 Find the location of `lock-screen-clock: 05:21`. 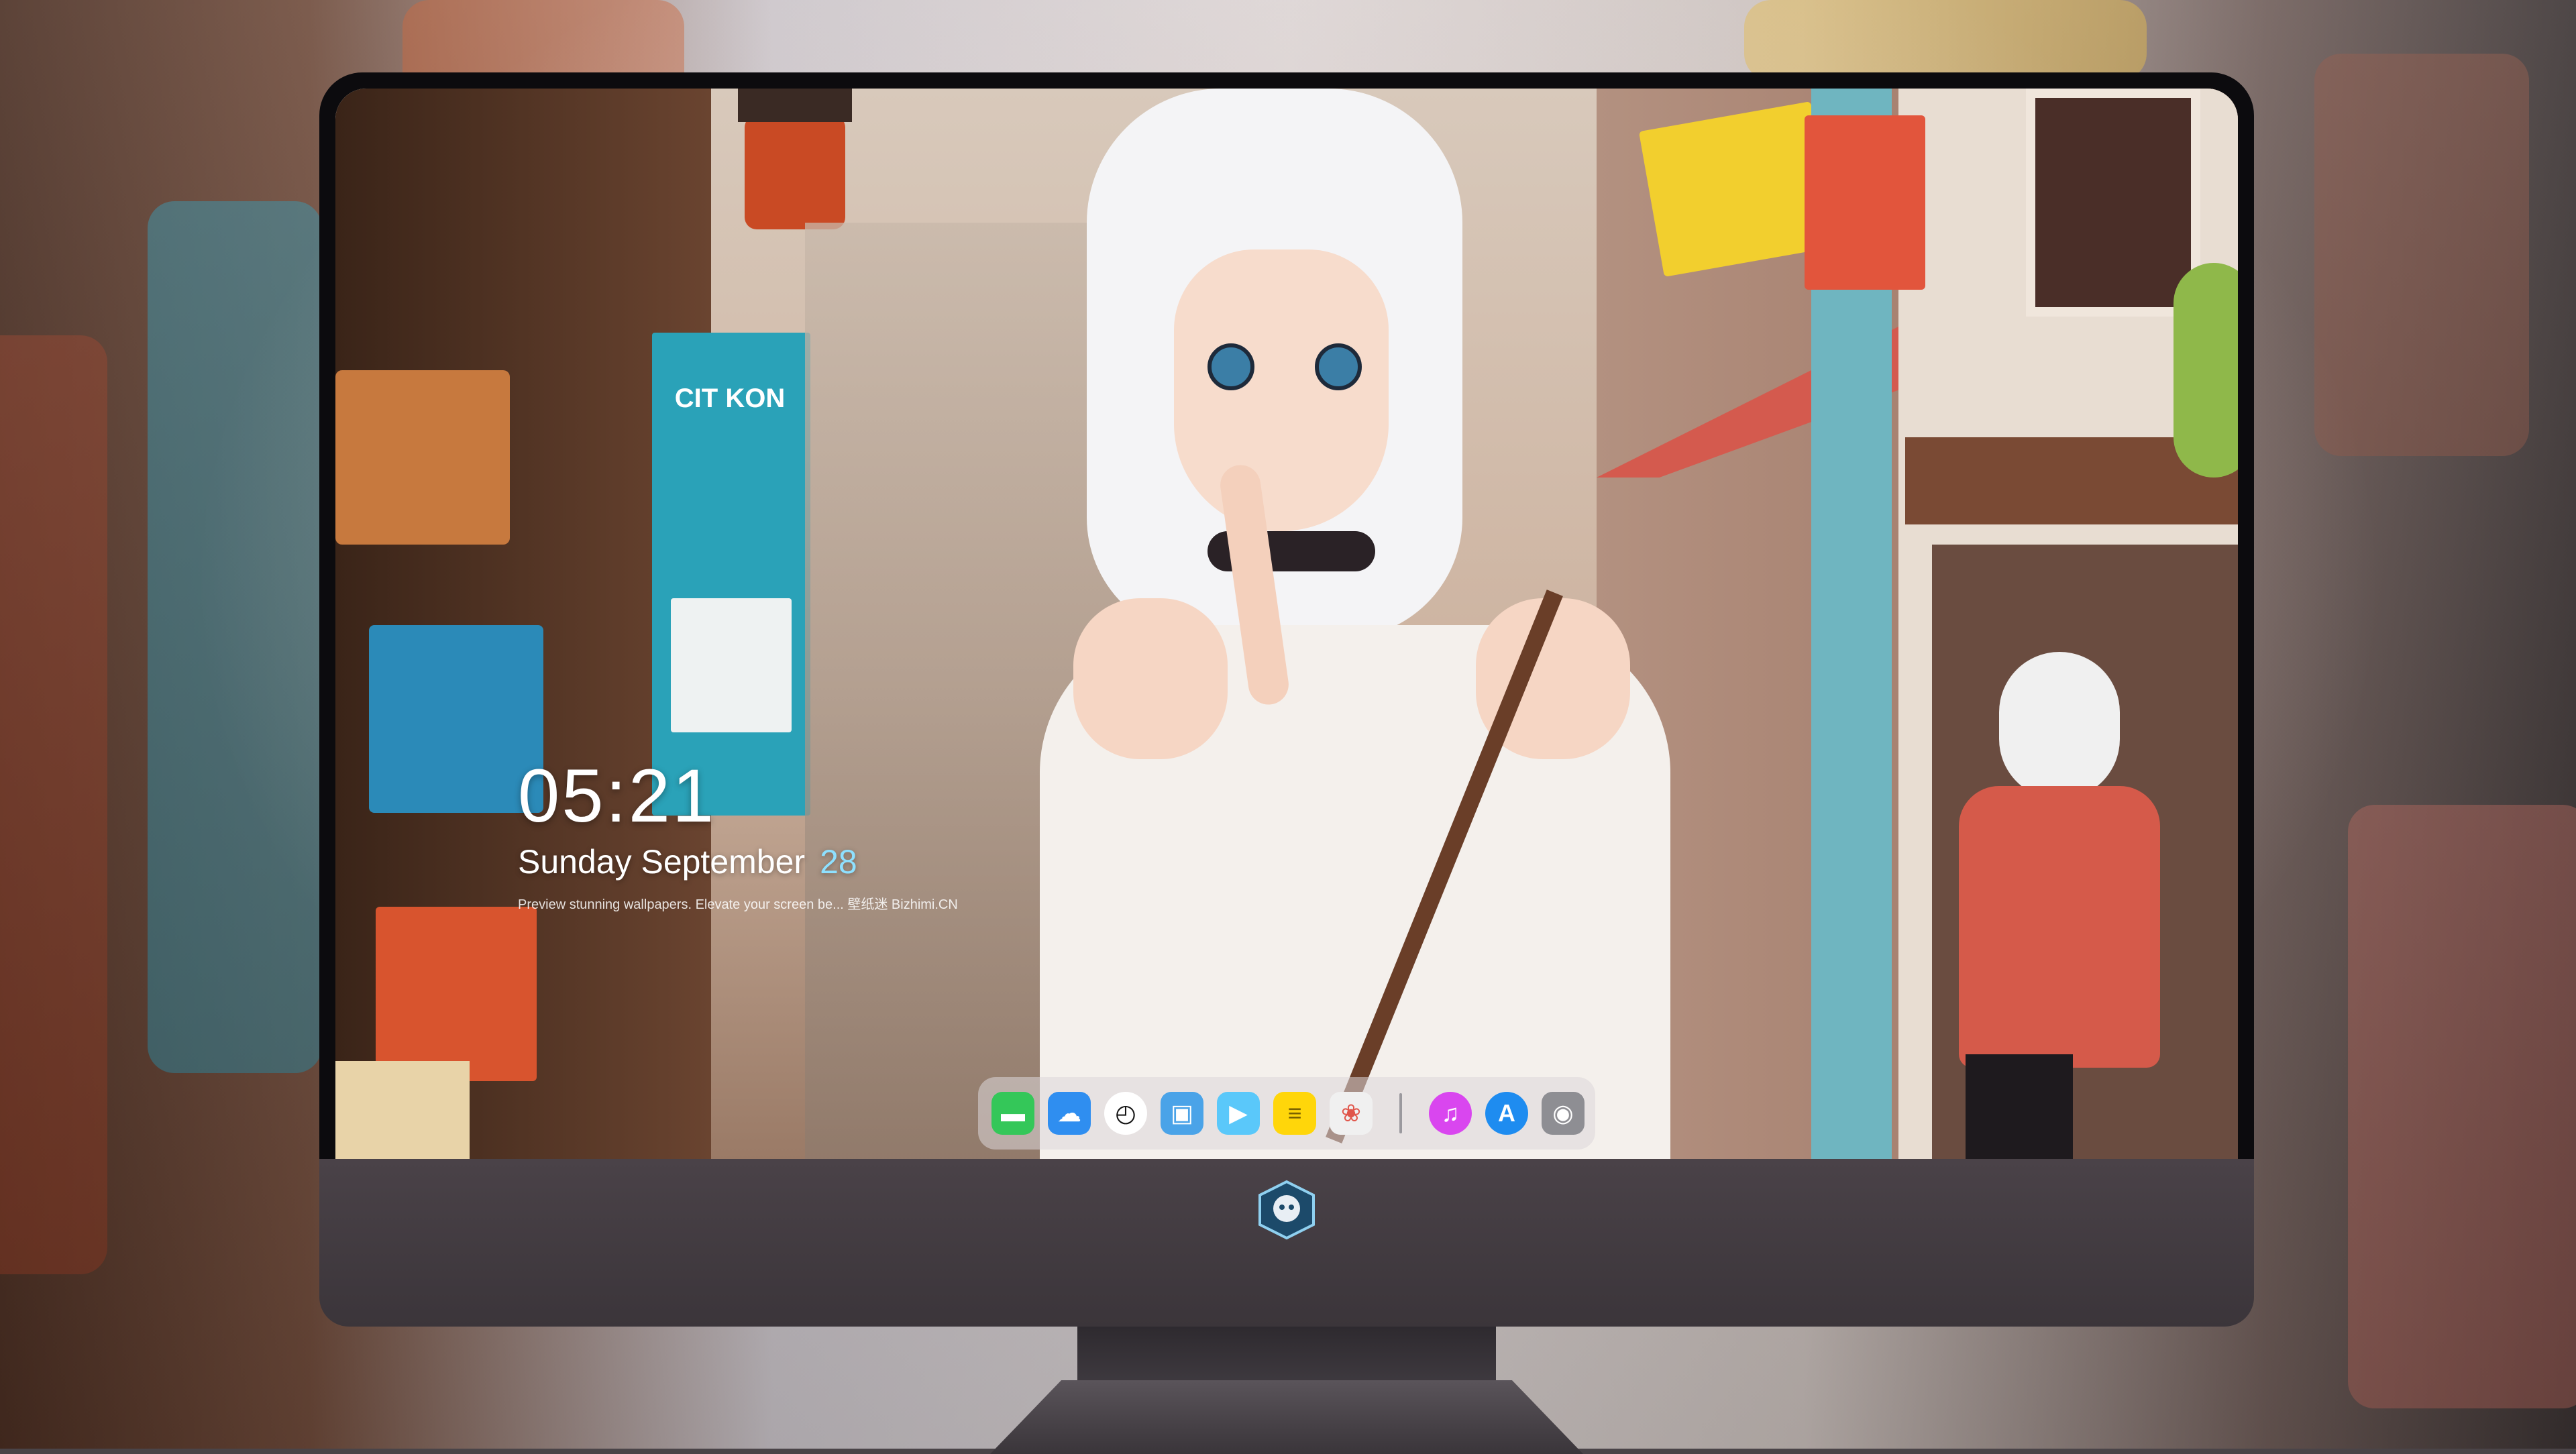

lock-screen-clock: 05:21 is located at coordinates (617, 796).